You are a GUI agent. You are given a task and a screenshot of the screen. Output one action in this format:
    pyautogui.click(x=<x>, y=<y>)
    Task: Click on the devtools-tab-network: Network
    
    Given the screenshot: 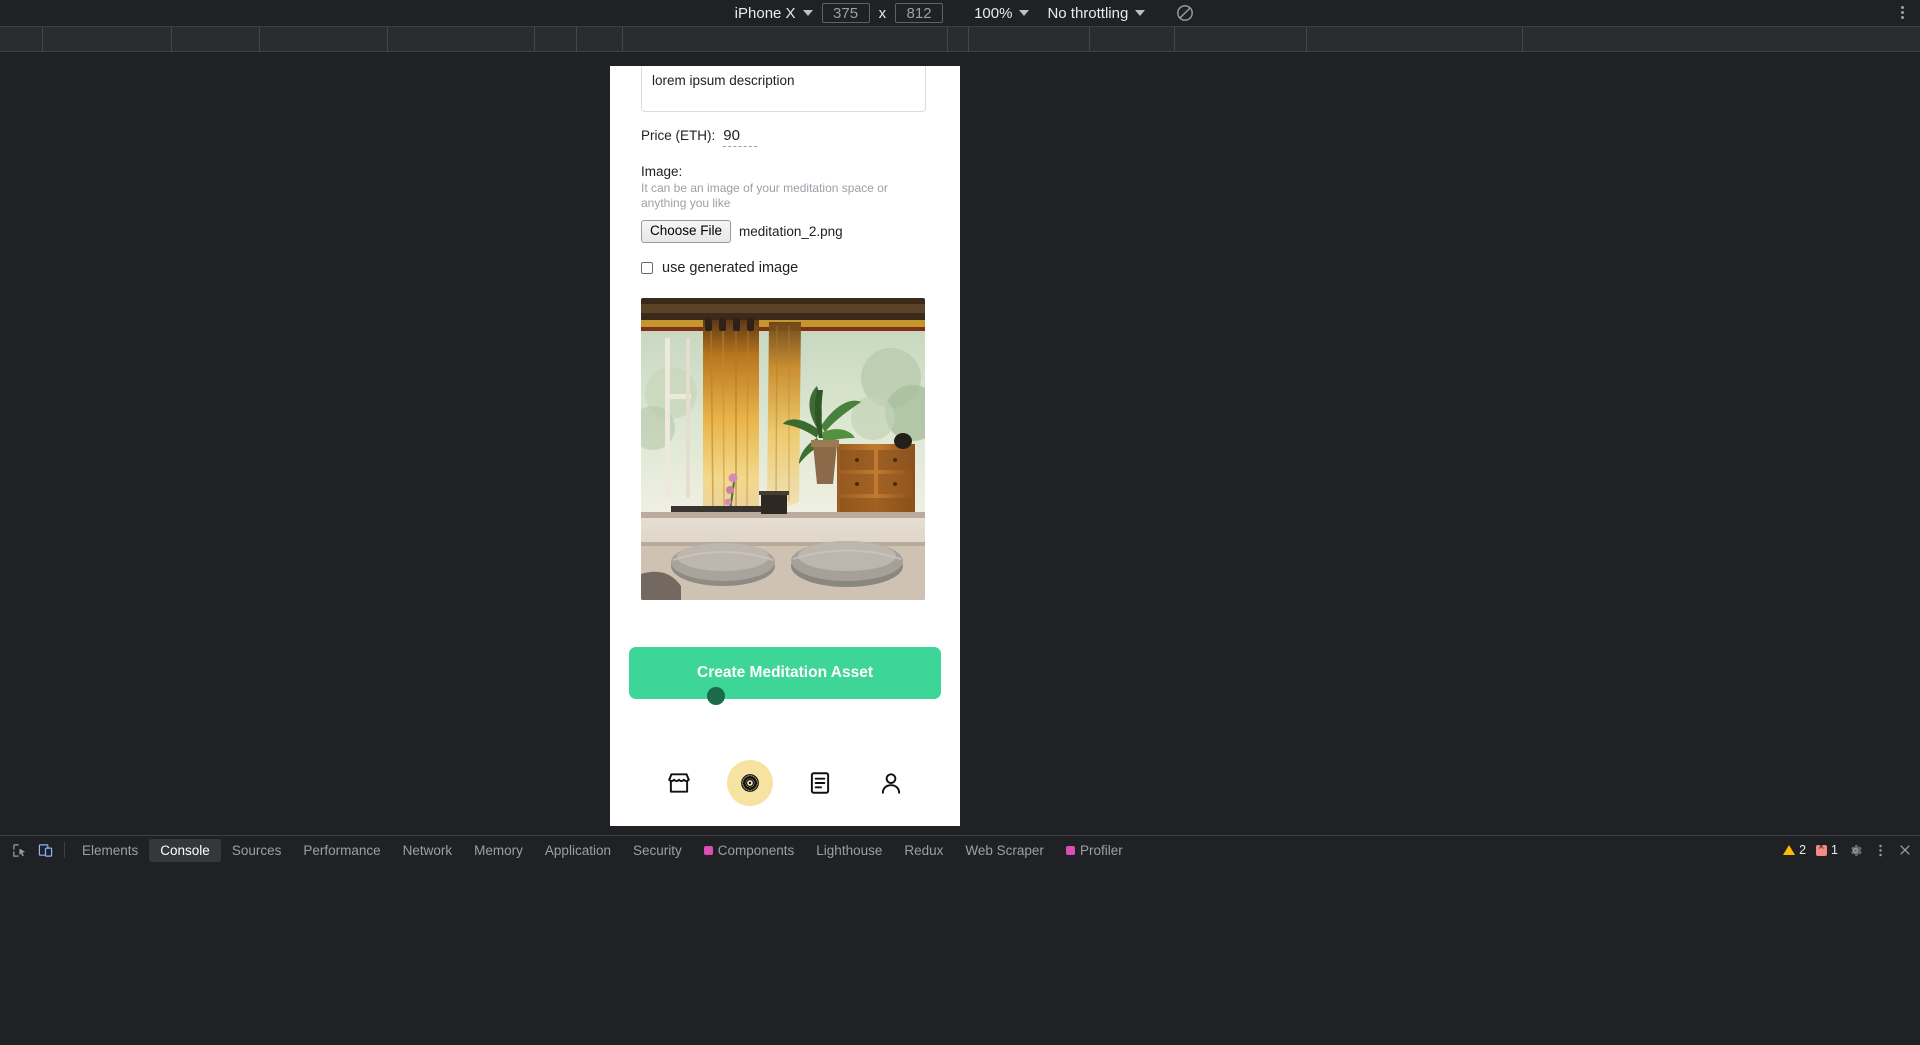 What is the action you would take?
    pyautogui.click(x=428, y=850)
    